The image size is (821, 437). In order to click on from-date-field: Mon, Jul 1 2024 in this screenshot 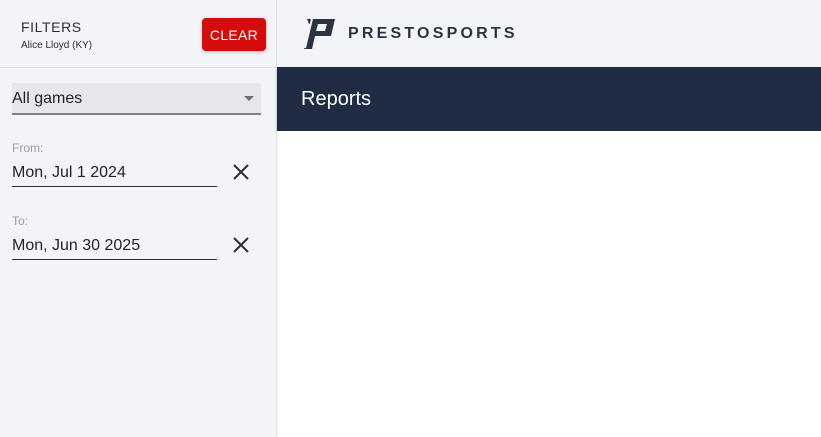, I will do `click(114, 174)`.